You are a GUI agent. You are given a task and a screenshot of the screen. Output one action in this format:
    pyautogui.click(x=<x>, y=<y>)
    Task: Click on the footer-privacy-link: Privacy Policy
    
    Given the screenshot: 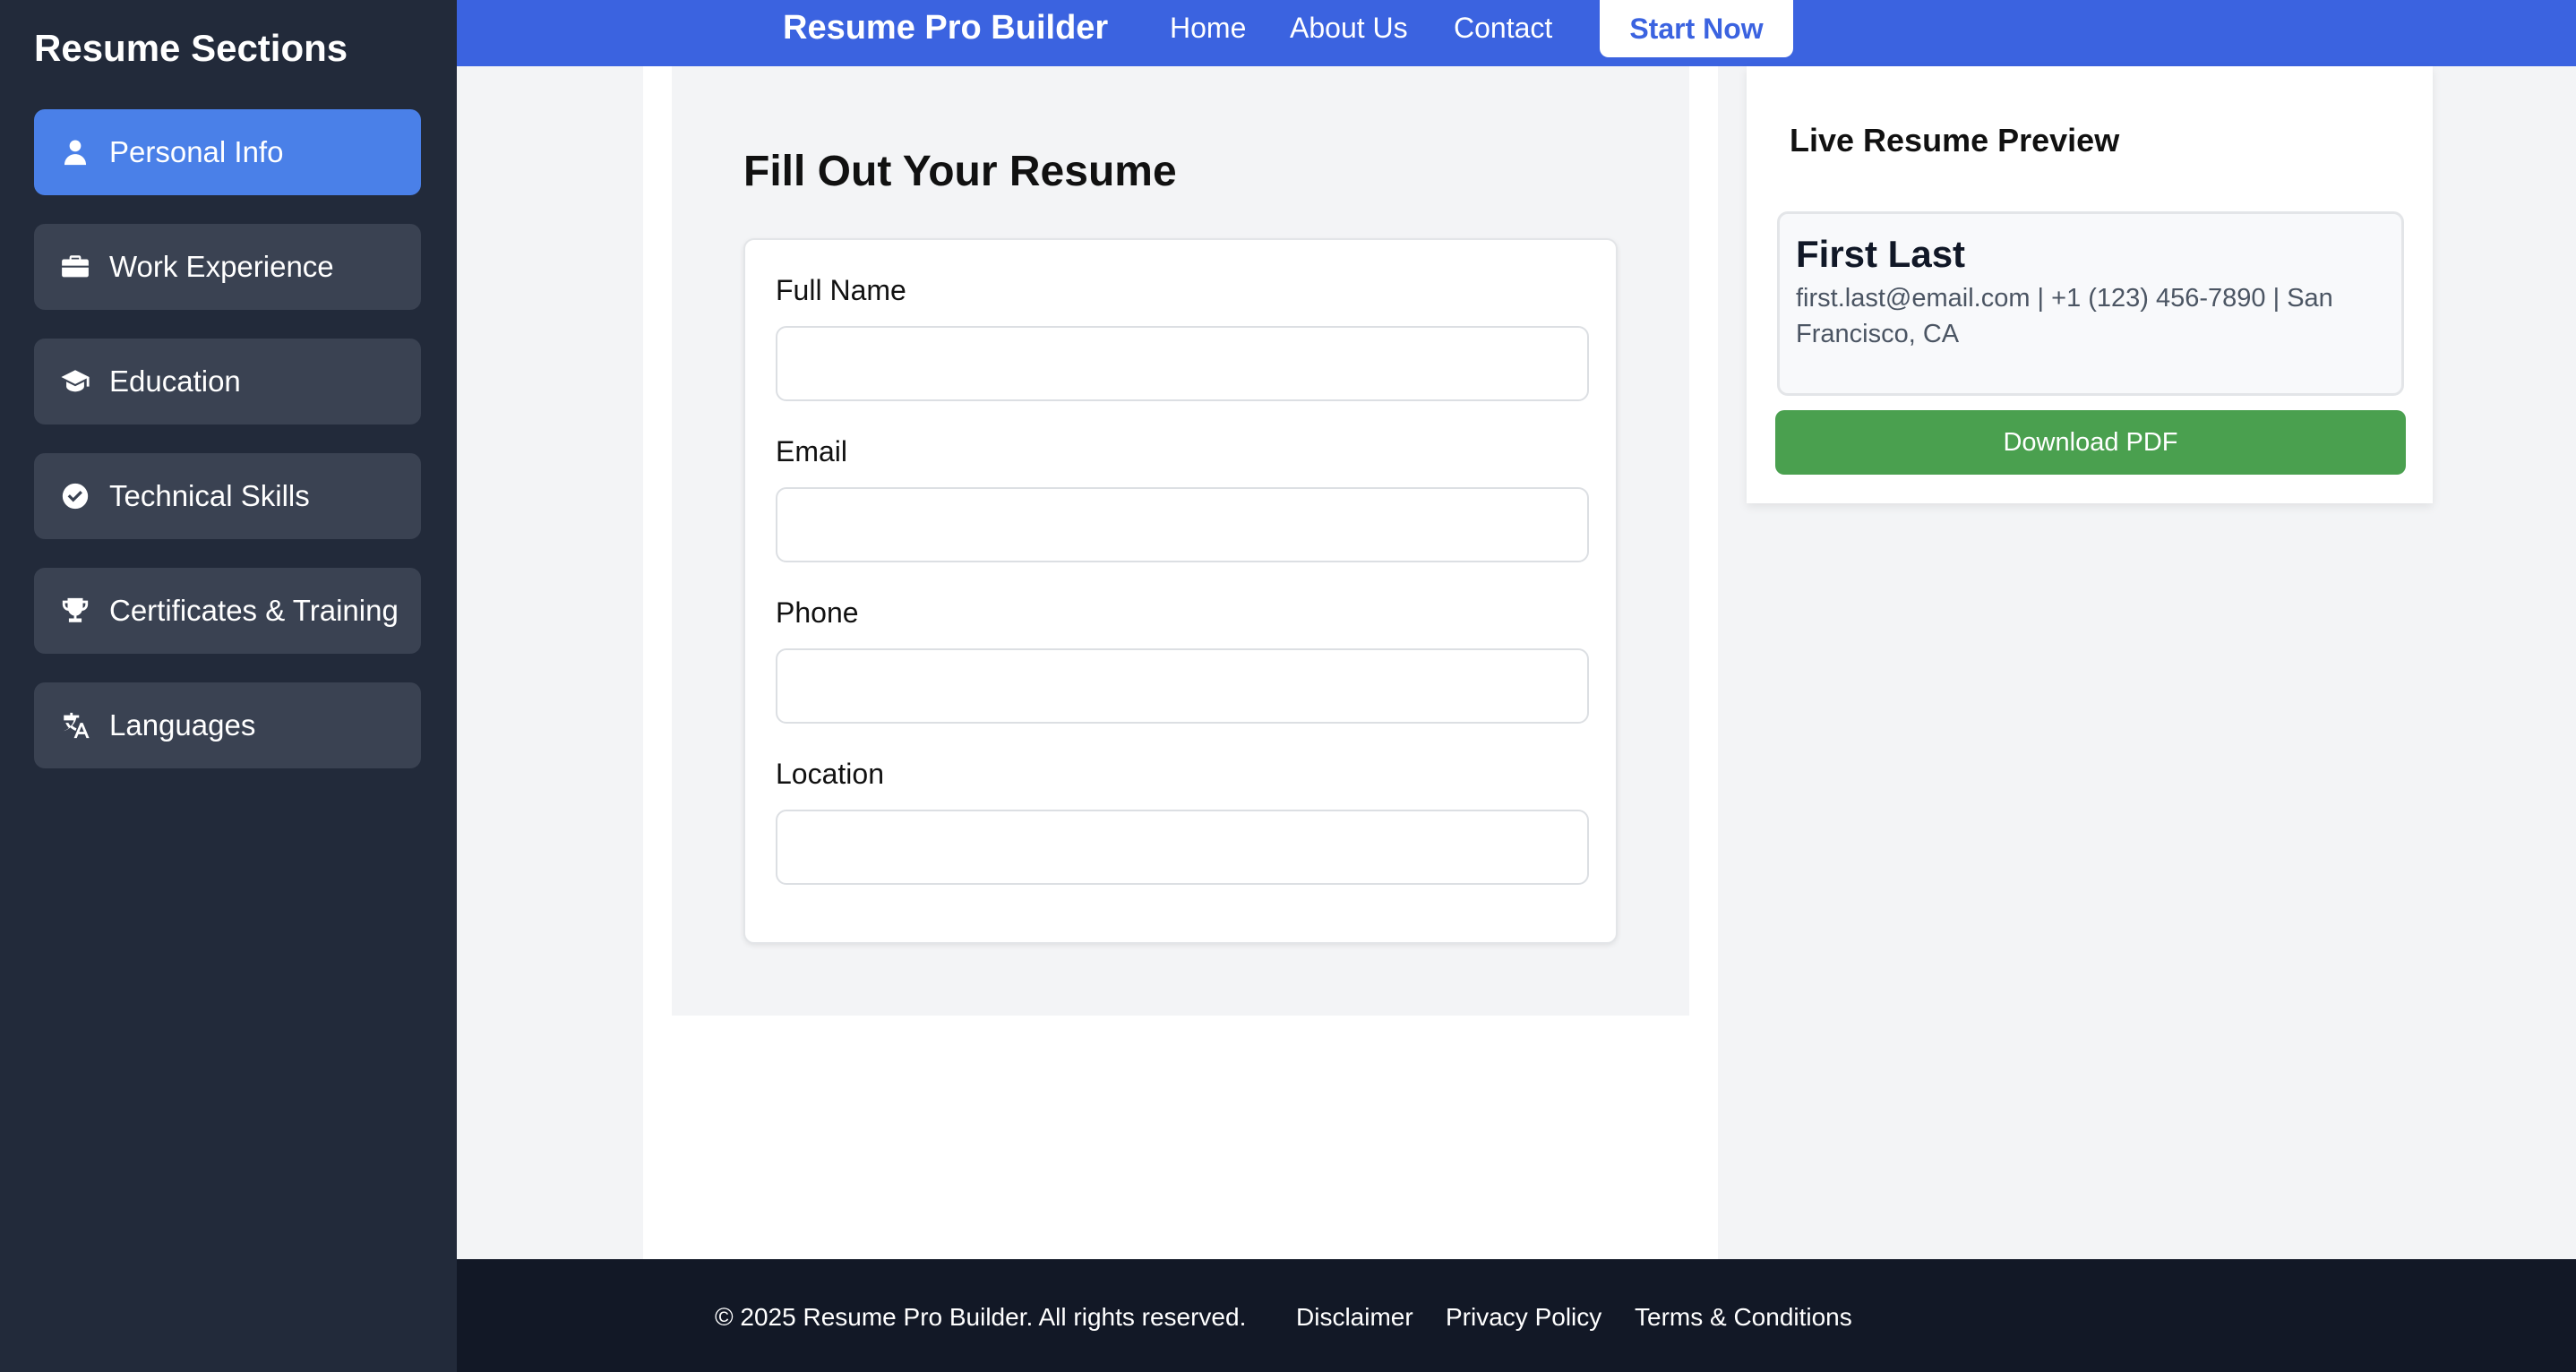 What is the action you would take?
    pyautogui.click(x=1523, y=1317)
    